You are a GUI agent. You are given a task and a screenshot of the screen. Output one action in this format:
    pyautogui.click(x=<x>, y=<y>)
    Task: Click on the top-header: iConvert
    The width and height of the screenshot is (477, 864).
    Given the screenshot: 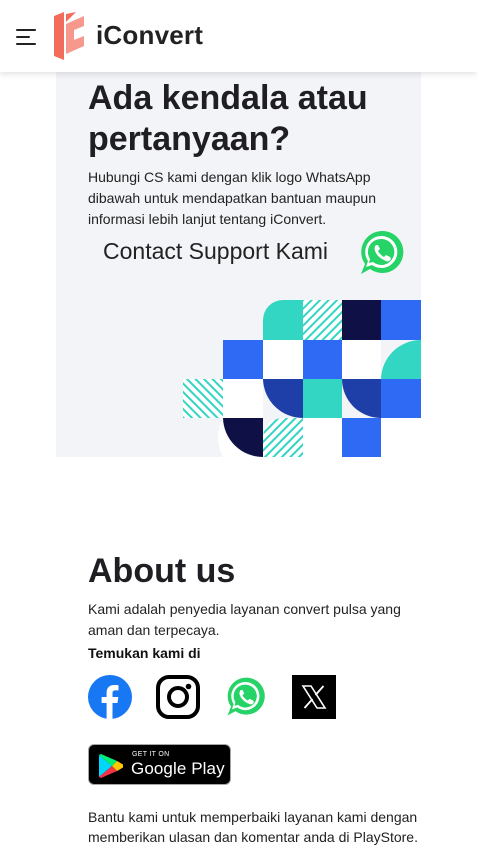 What is the action you would take?
    pyautogui.click(x=238, y=36)
    